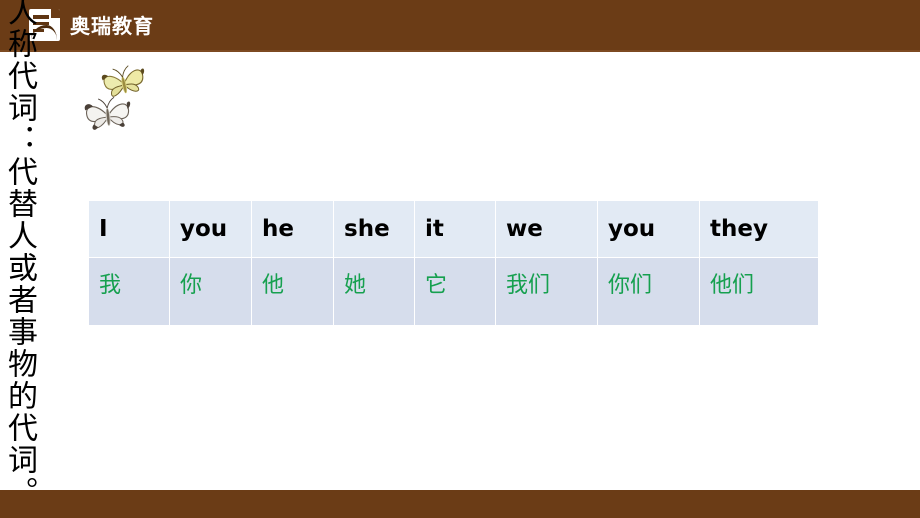  What do you see at coordinates (112, 26) in the screenshot?
I see `brand-name: 奥瑞教育` at bounding box center [112, 26].